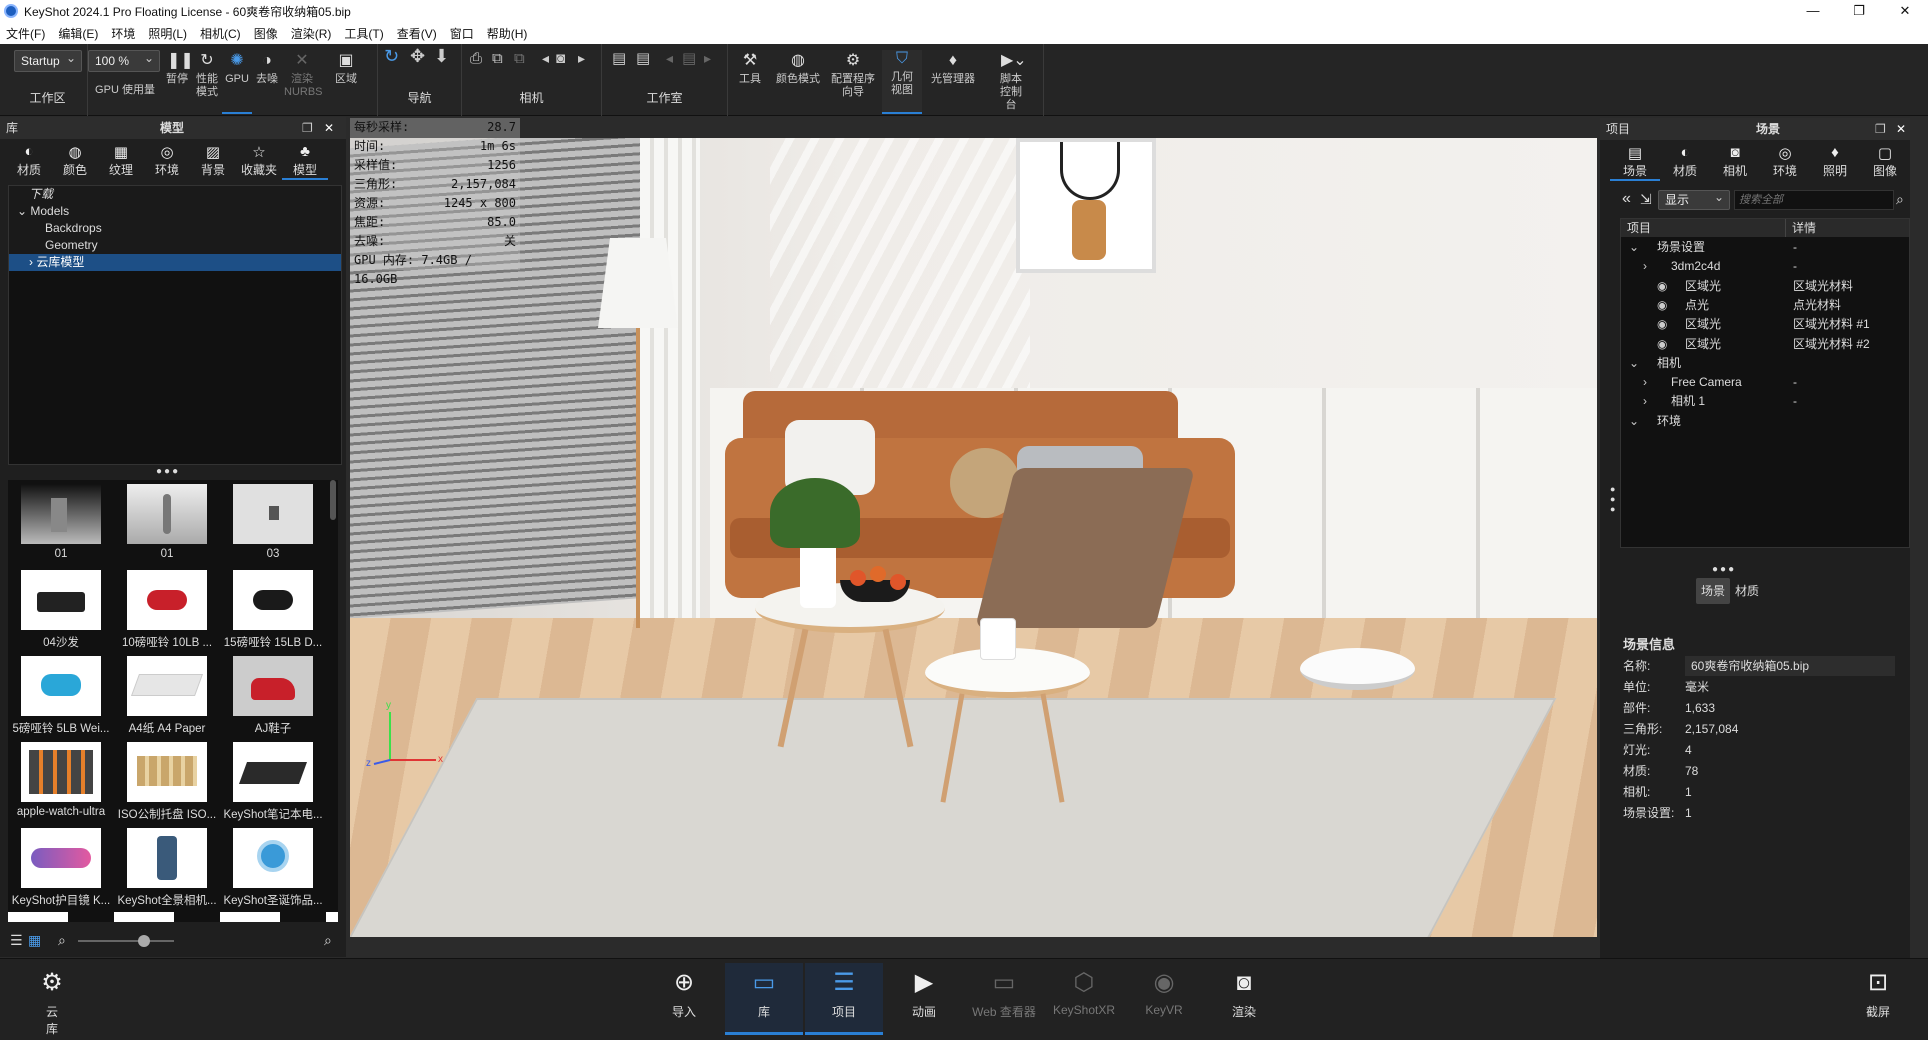 The width and height of the screenshot is (1928, 1040). I want to click on zoom-in-icon: ⌕, so click(328, 940).